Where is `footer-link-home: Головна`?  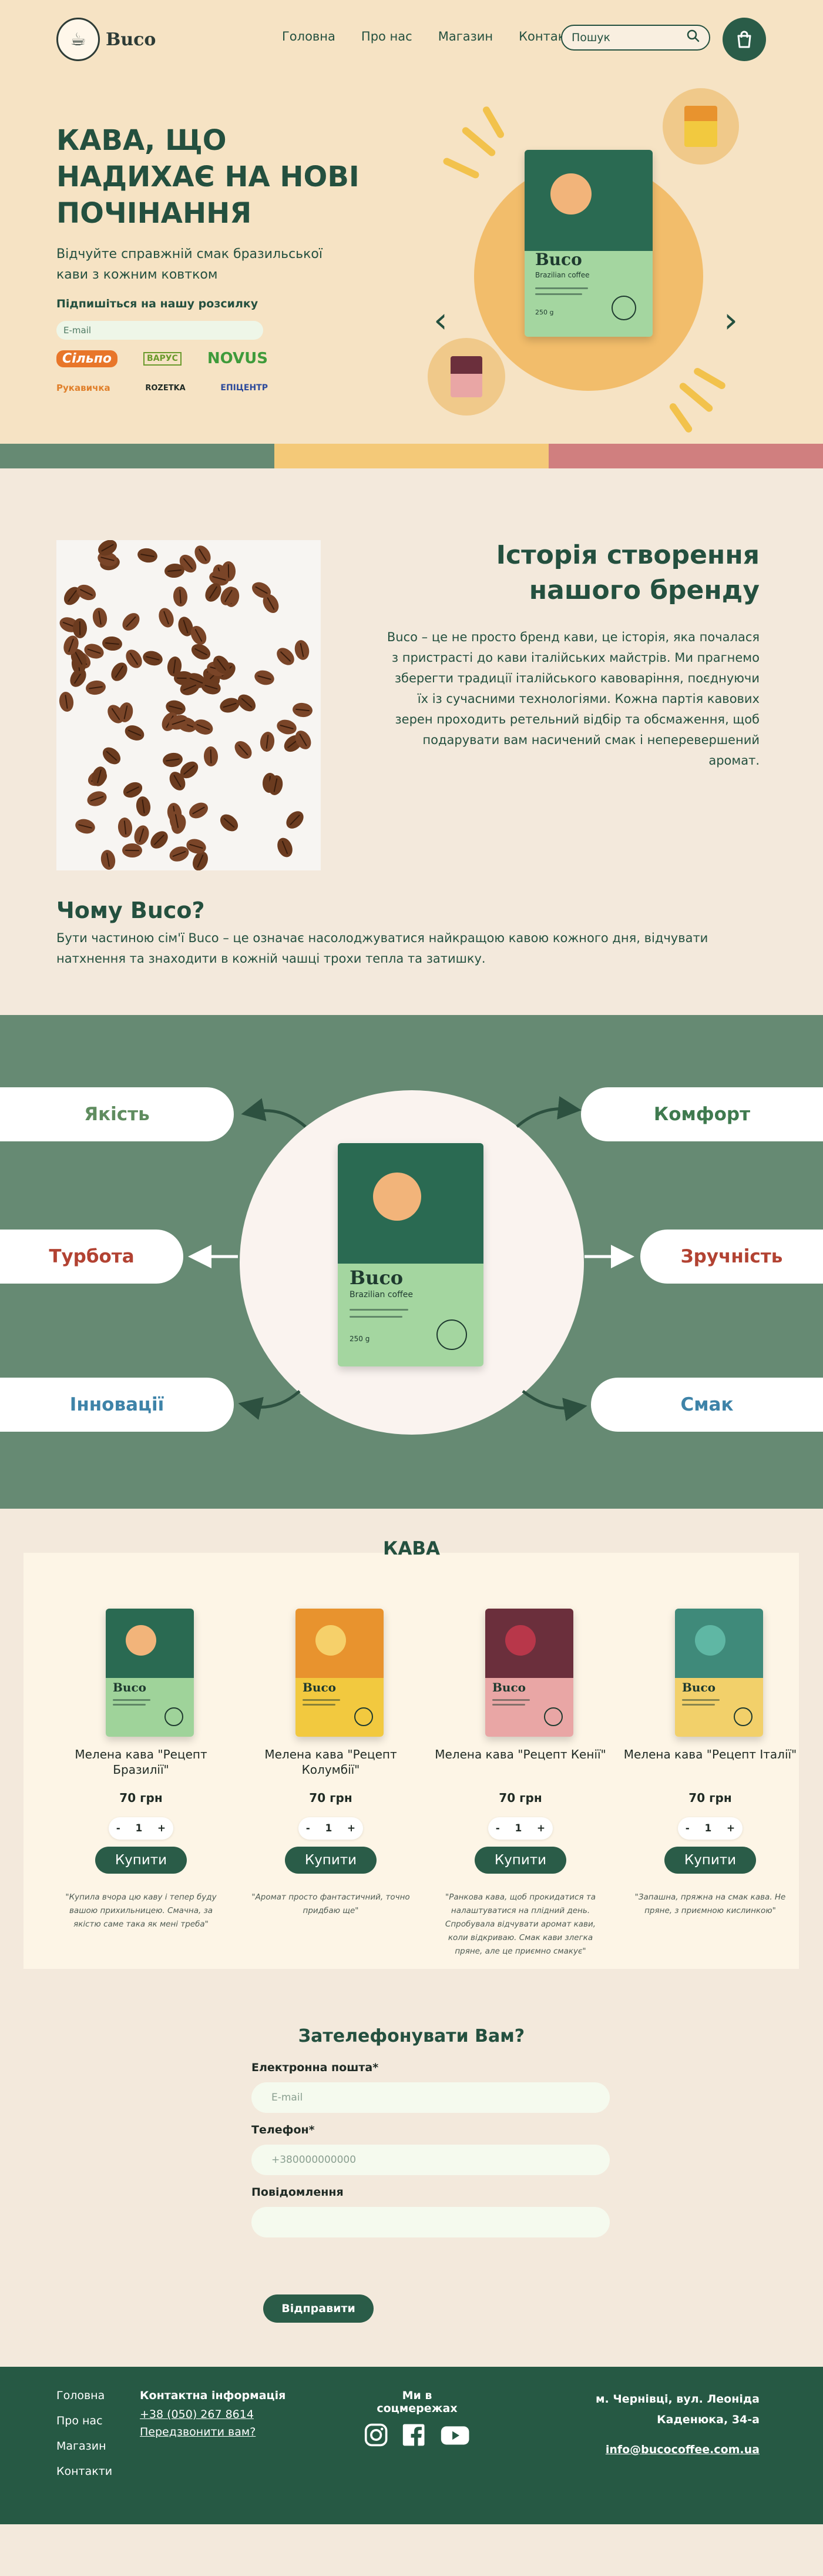
footer-link-home: Головна is located at coordinates (84, 2395).